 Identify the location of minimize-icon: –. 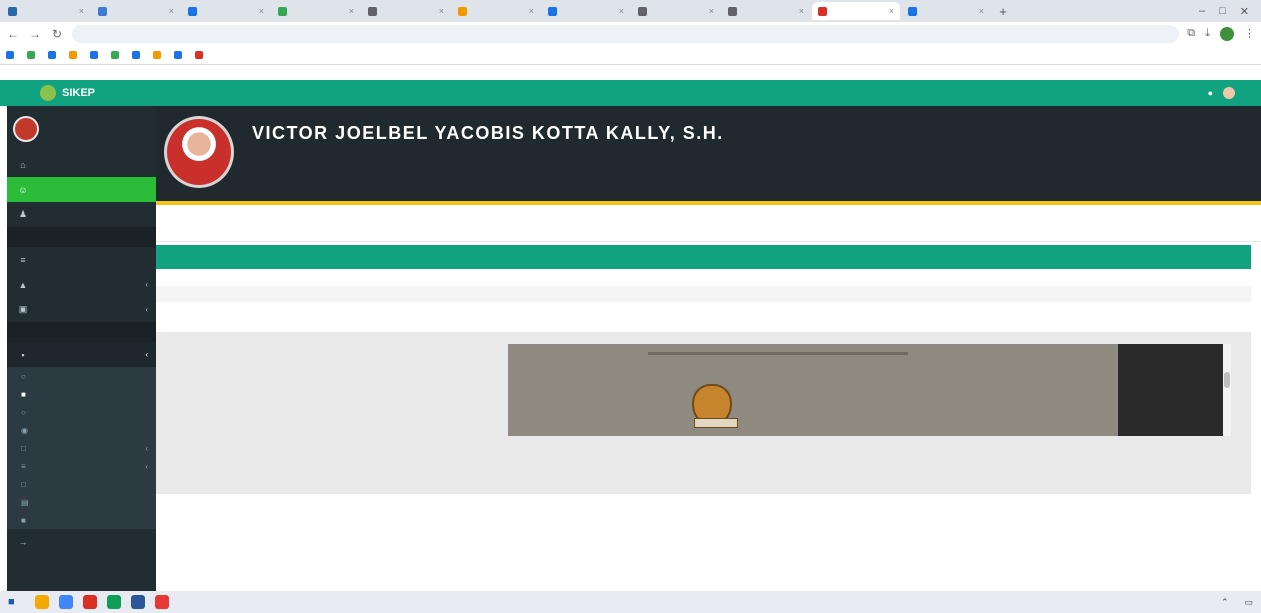
(1202, 11).